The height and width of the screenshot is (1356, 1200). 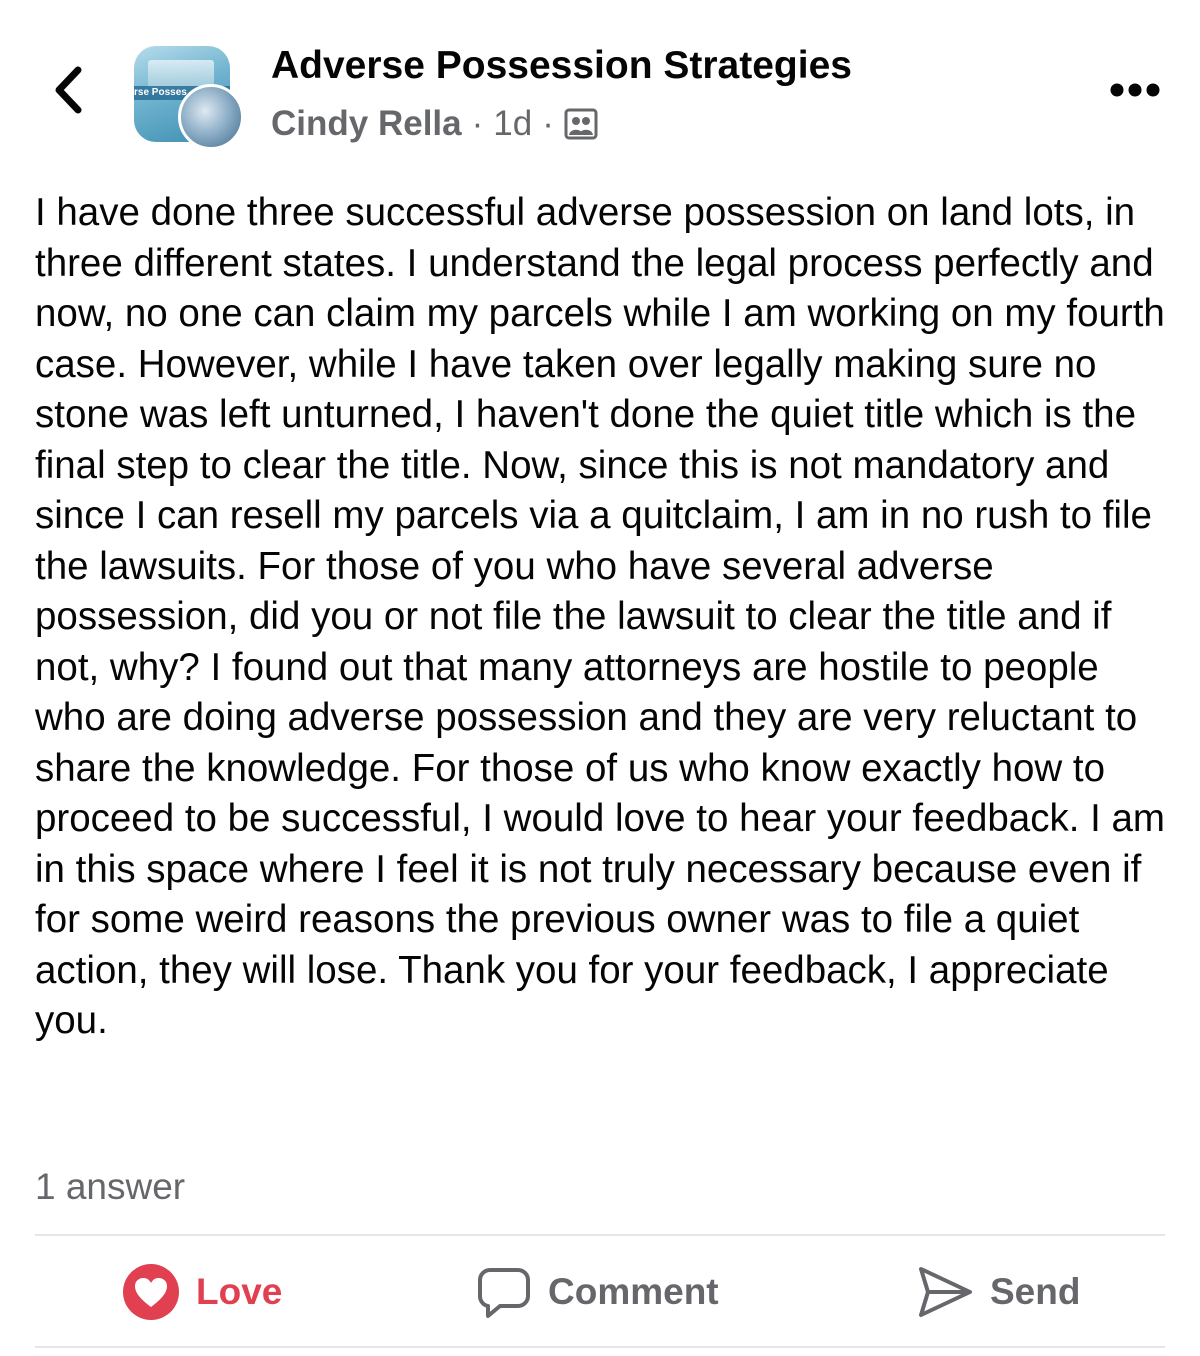 I want to click on ellipsis-icon, so click(x=1135, y=90).